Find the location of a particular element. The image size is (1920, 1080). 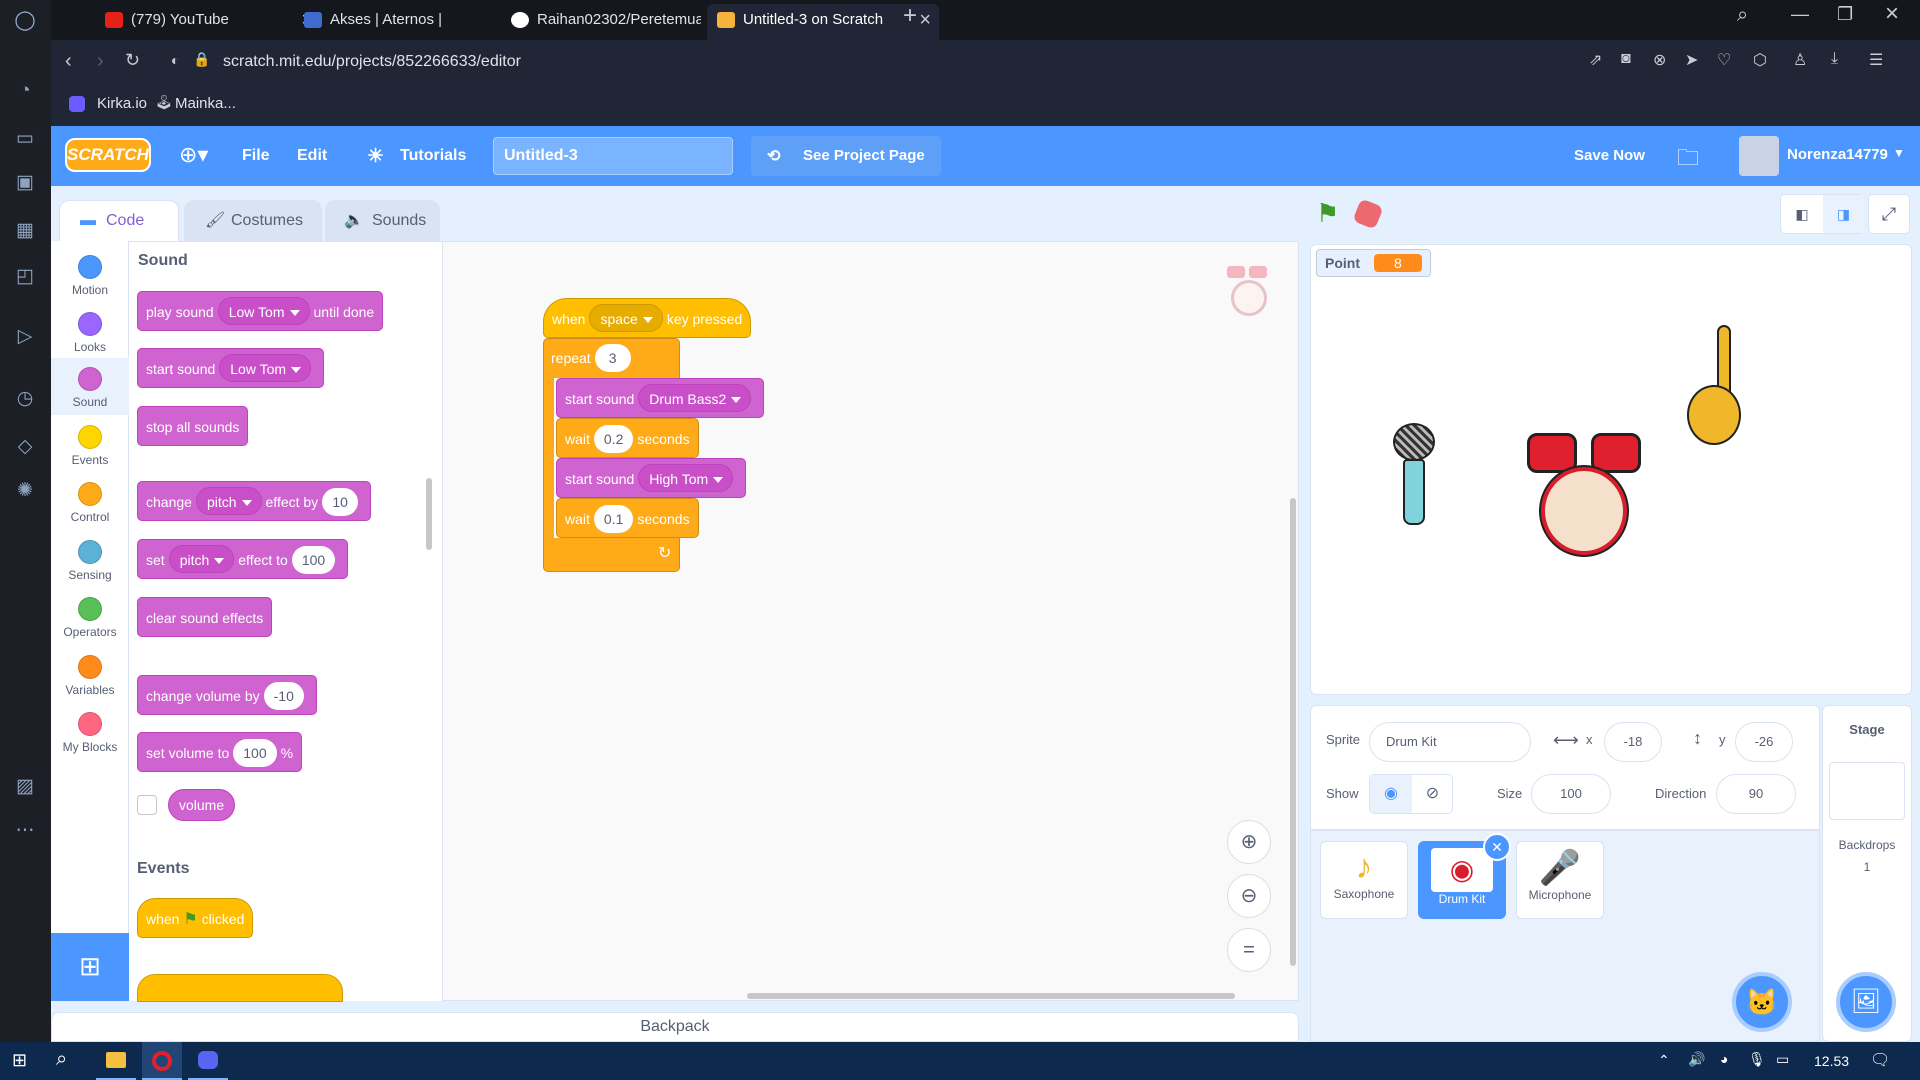

settings-icon: ✺ is located at coordinates (25, 491).